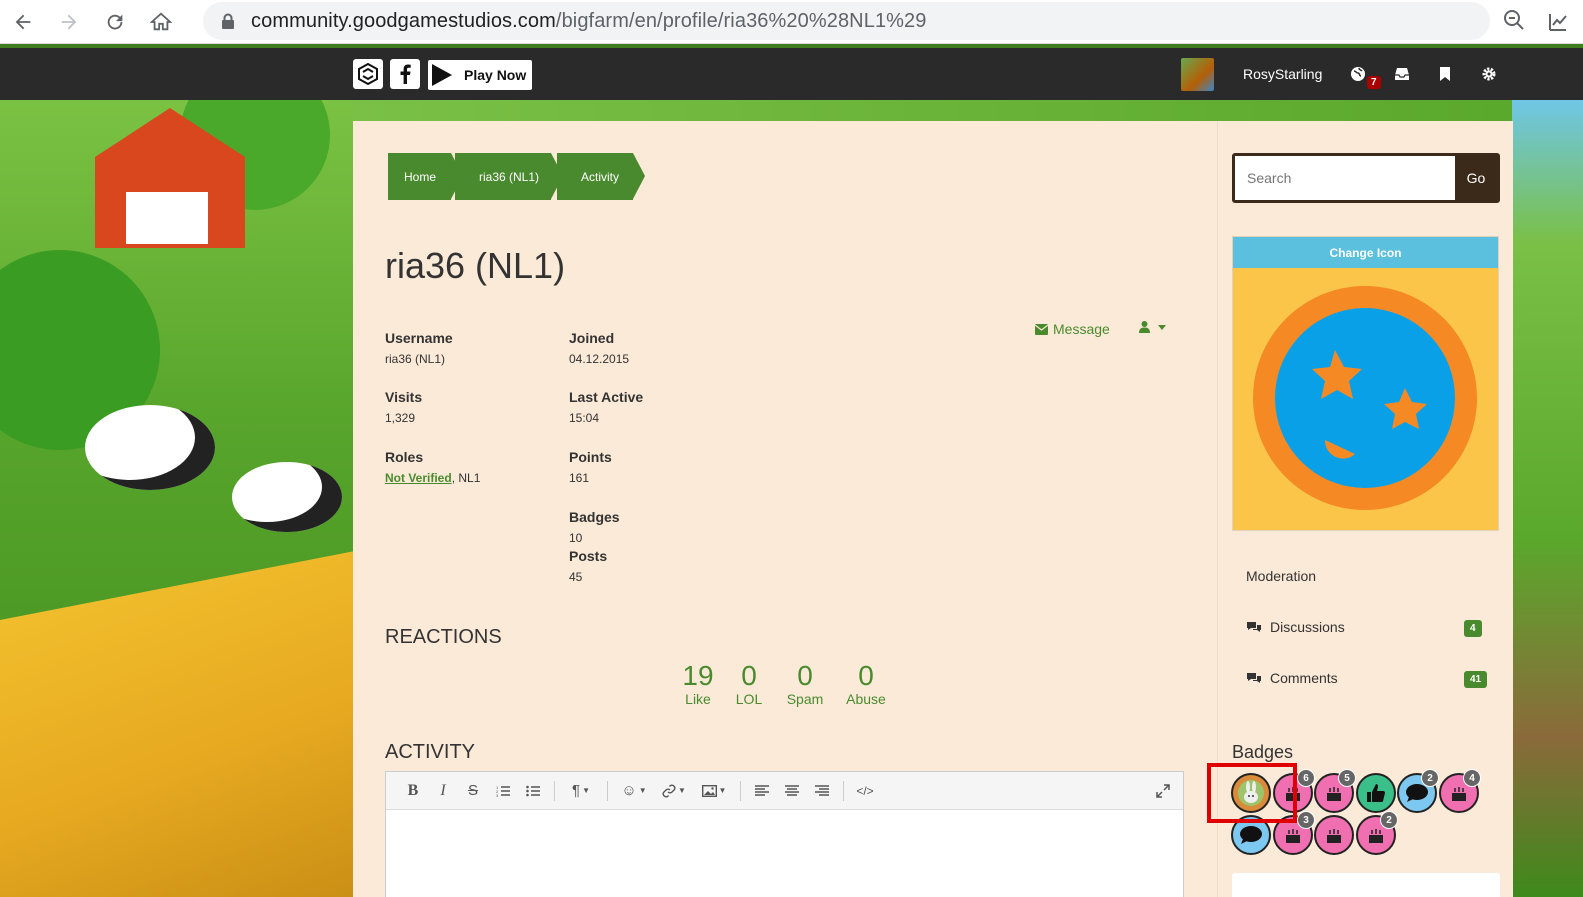  I want to click on italic-button: I, so click(443, 791).